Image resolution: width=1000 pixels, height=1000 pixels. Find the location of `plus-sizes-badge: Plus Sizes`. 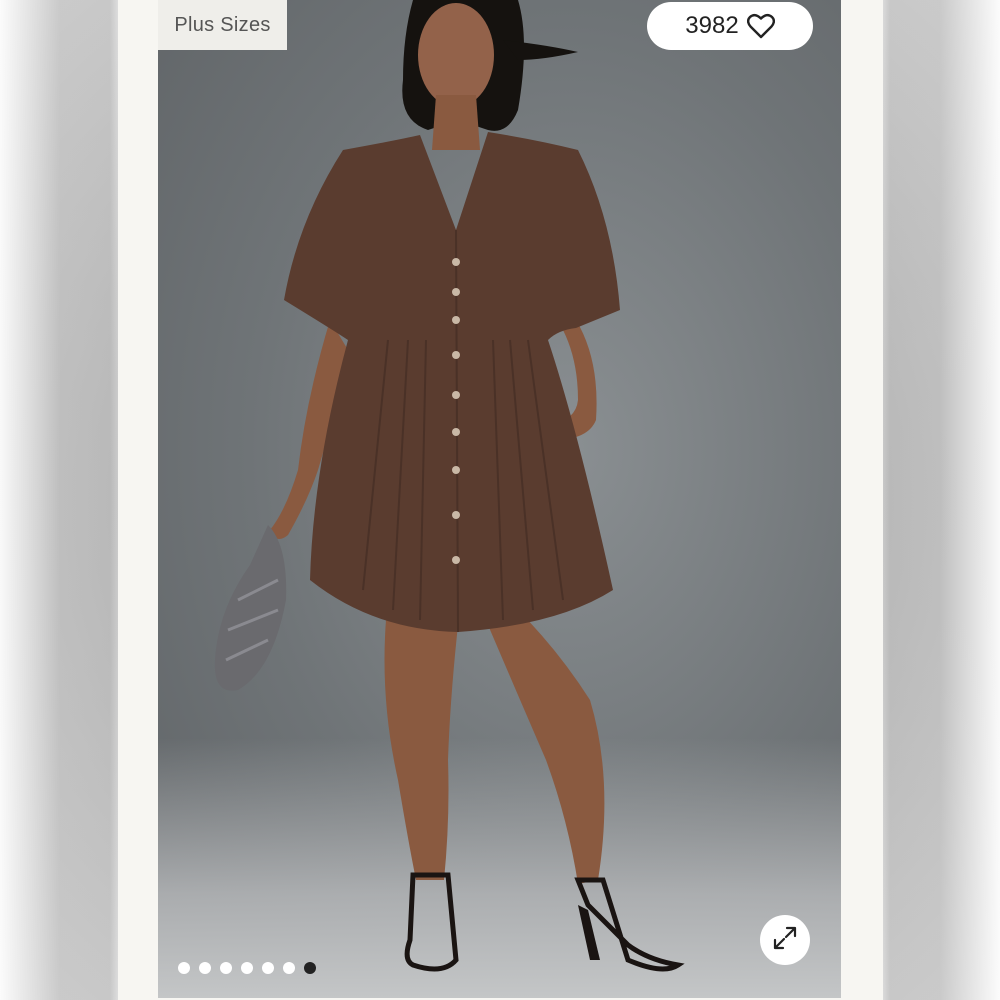

plus-sizes-badge: Plus Sizes is located at coordinates (222, 25).